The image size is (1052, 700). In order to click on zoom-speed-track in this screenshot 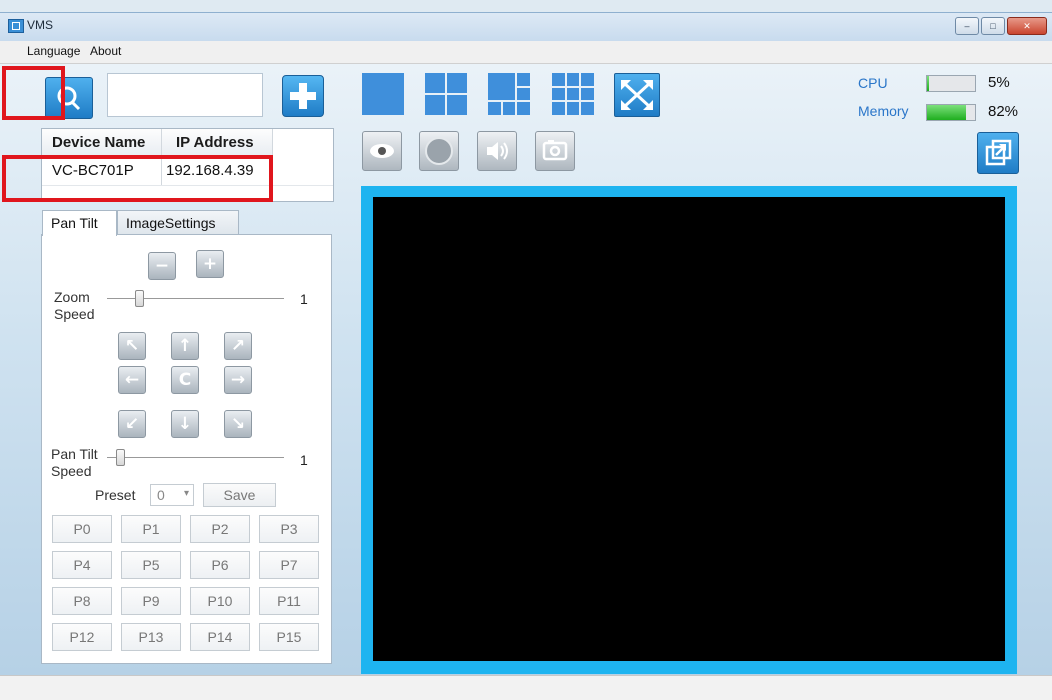, I will do `click(195, 298)`.